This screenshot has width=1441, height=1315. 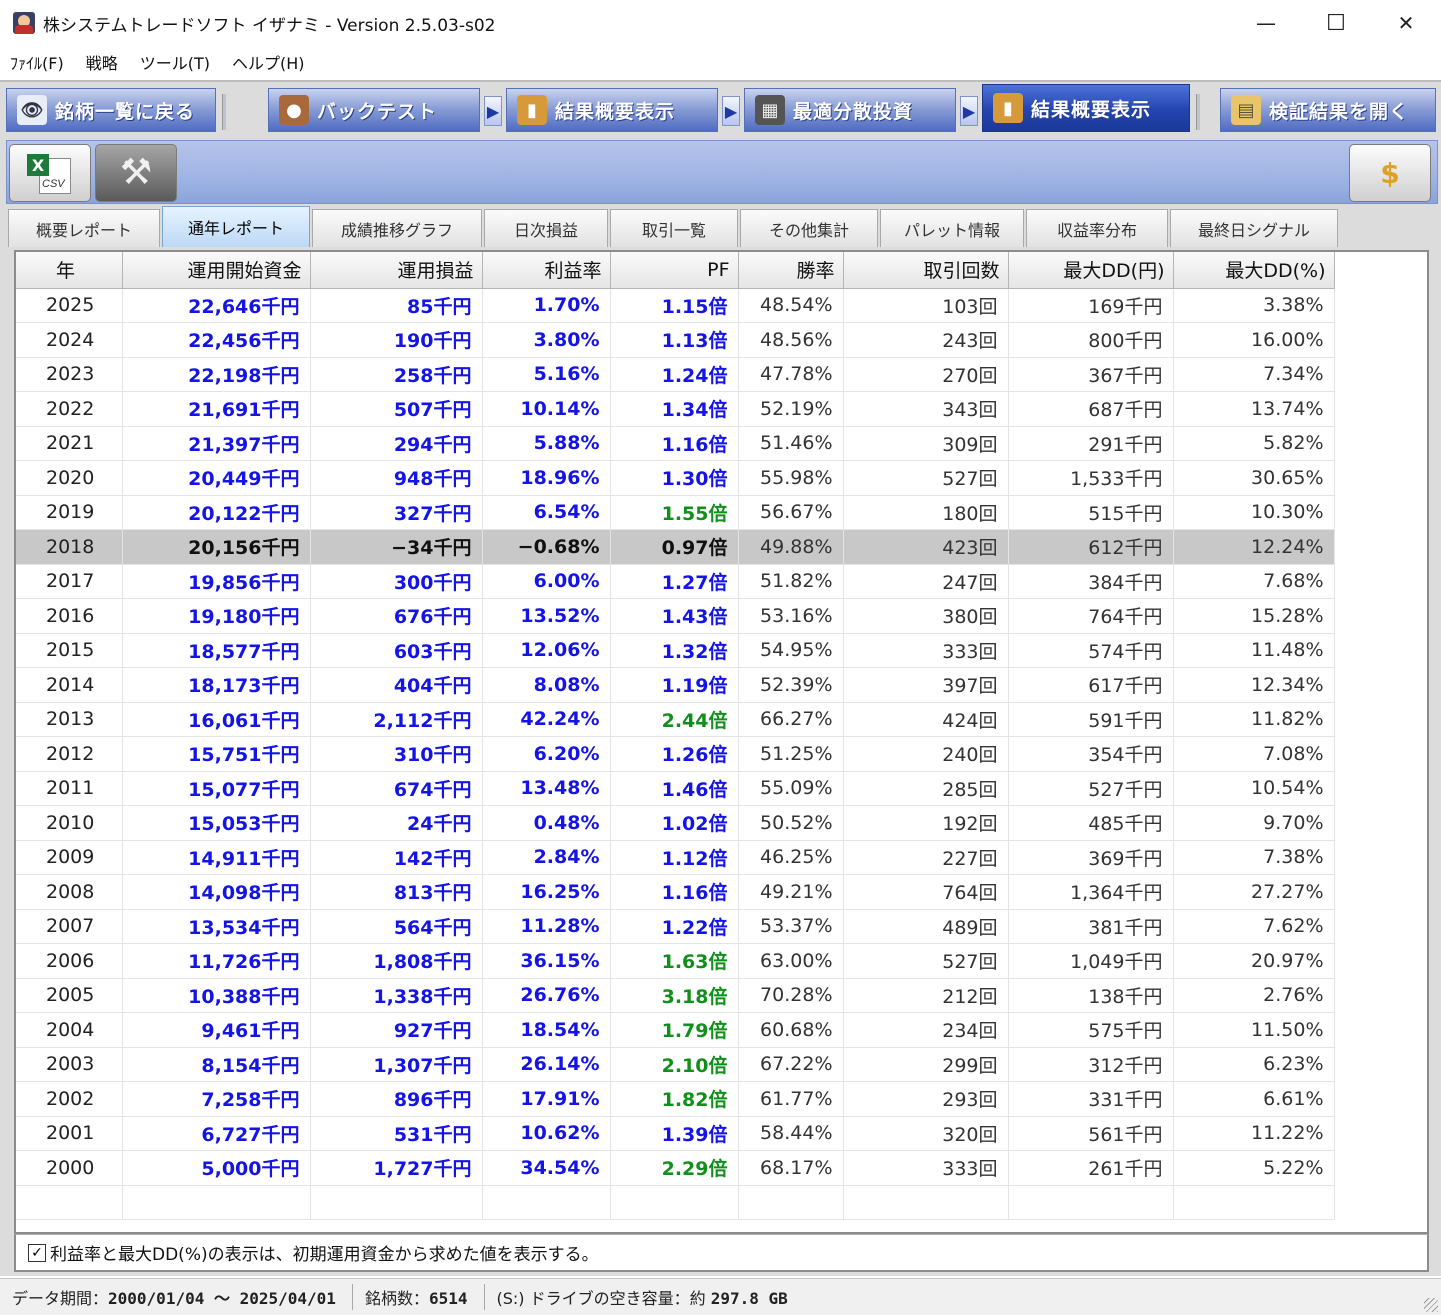 I want to click on status-data-period: データ期間：2000/01/04 〜 2025/04/01, so click(x=176, y=1297).